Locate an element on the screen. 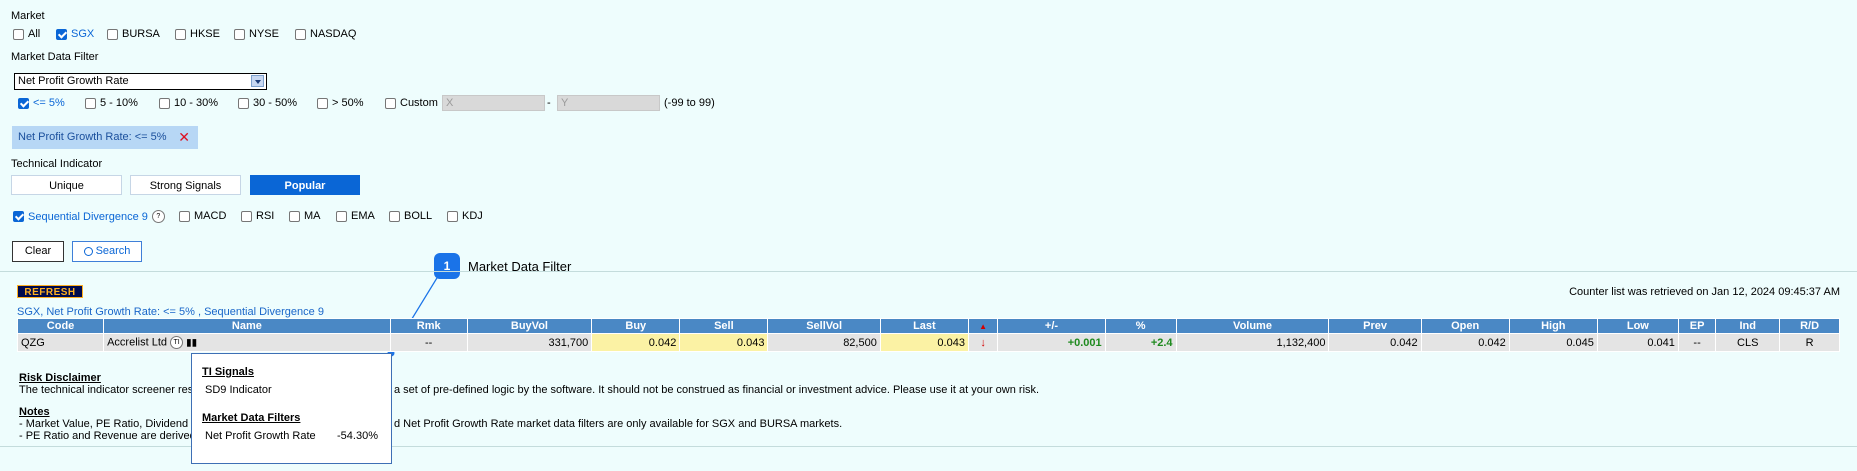 Image resolution: width=1857 pixels, height=471 pixels. col-rd: R/D is located at coordinates (1809, 326).